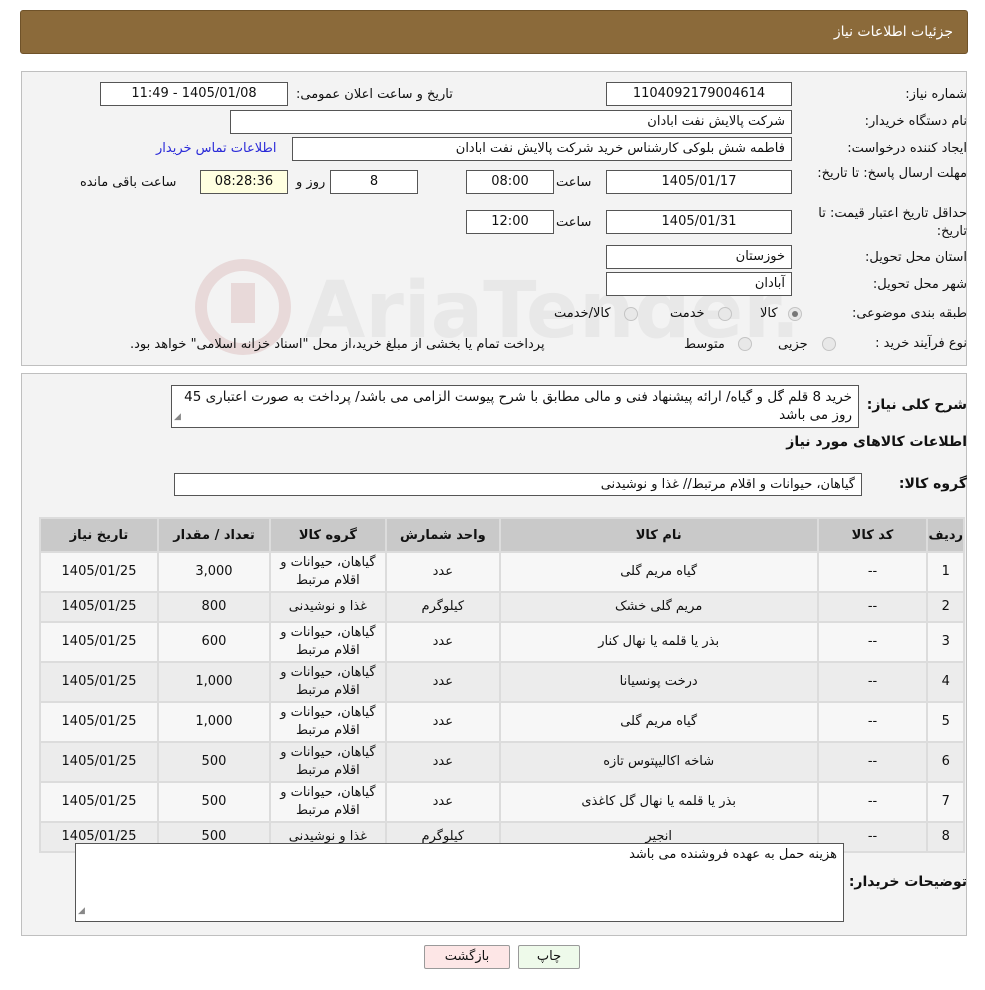 The height and width of the screenshot is (990, 985). I want to click on page-title: جزئیات اطلاعات نیاز, so click(893, 32).